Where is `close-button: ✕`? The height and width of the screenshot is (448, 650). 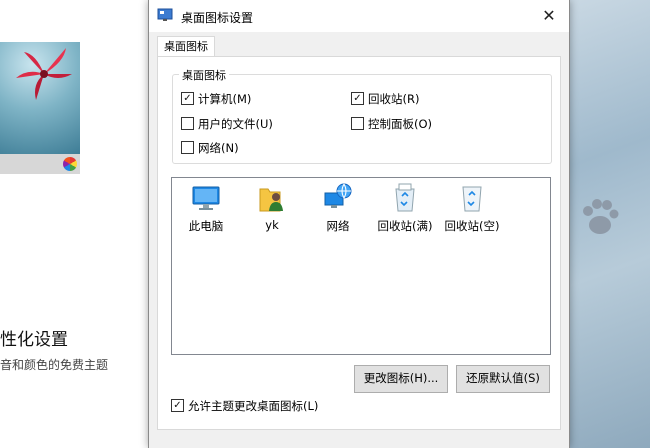
close-button: ✕ is located at coordinates (549, 16).